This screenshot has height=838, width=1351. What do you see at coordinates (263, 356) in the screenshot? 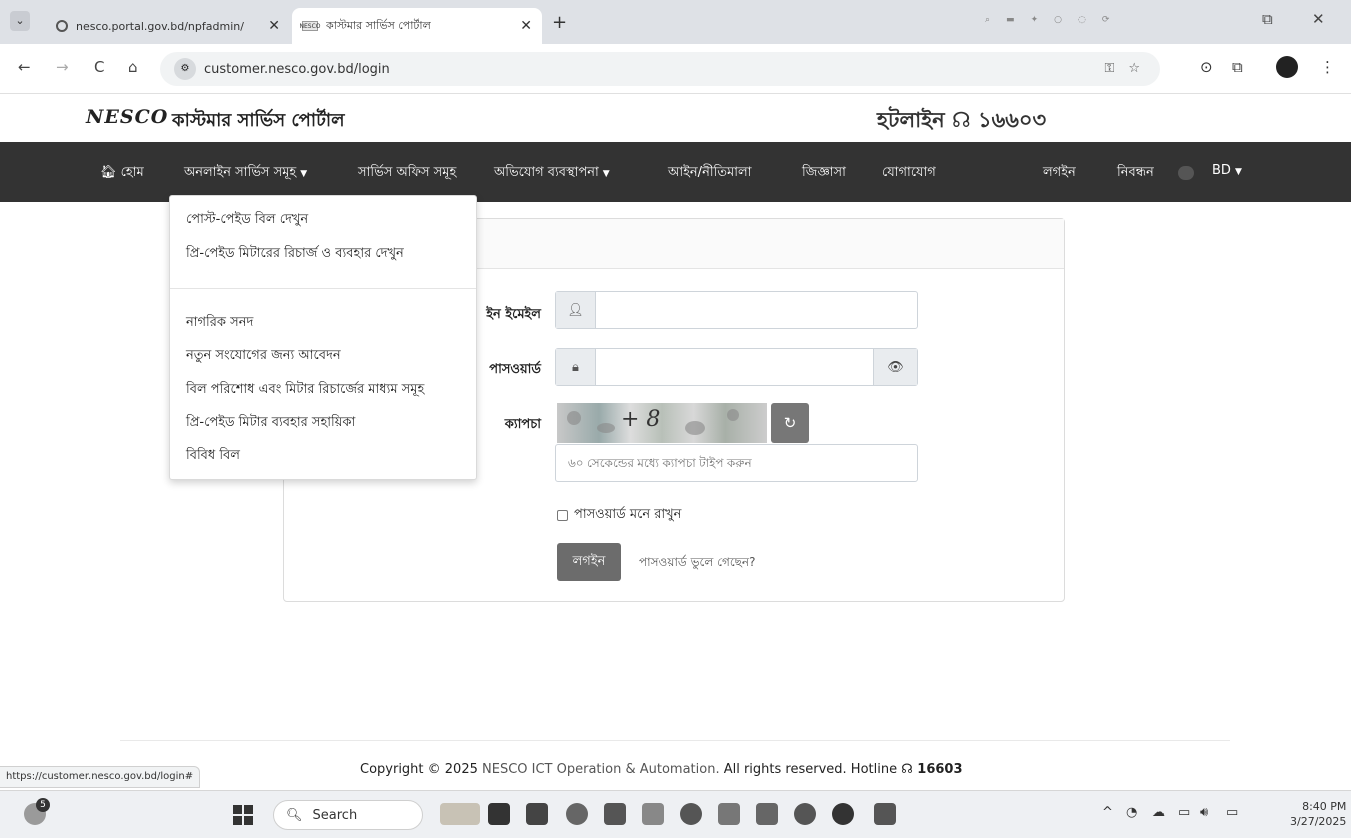
I see `dropdown-item-new-connection: নতুন সংযোগের জন্য আবেদন` at bounding box center [263, 356].